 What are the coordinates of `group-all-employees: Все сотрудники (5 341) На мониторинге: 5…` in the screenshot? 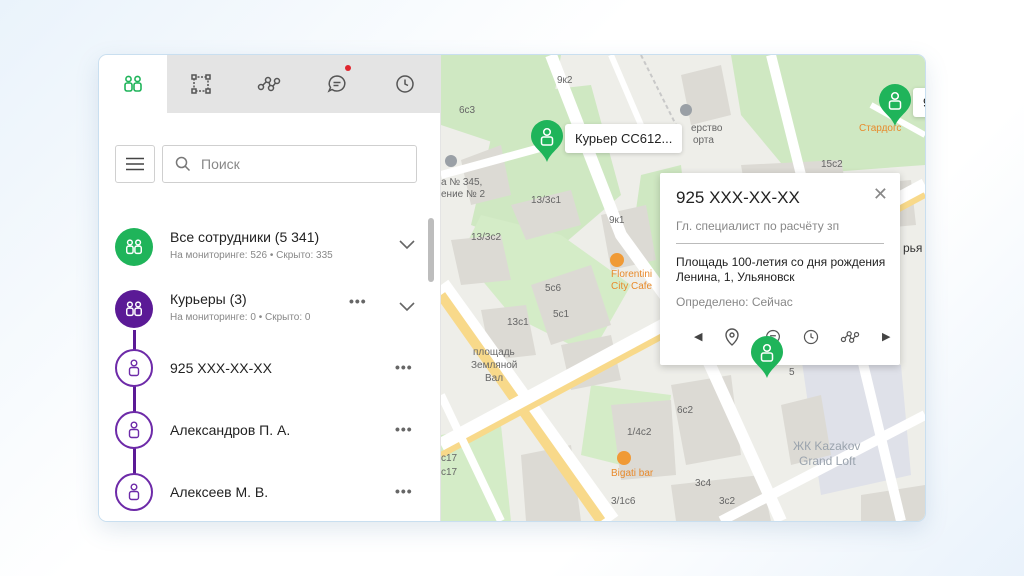 It's located at (264, 247).